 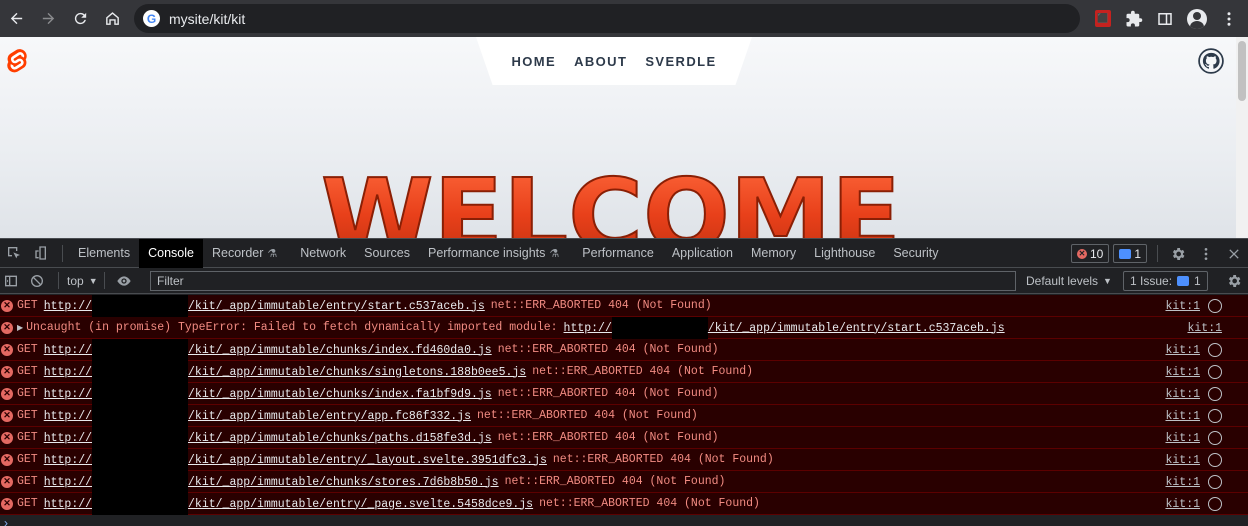 I want to click on tab-label: Security, so click(x=916, y=253).